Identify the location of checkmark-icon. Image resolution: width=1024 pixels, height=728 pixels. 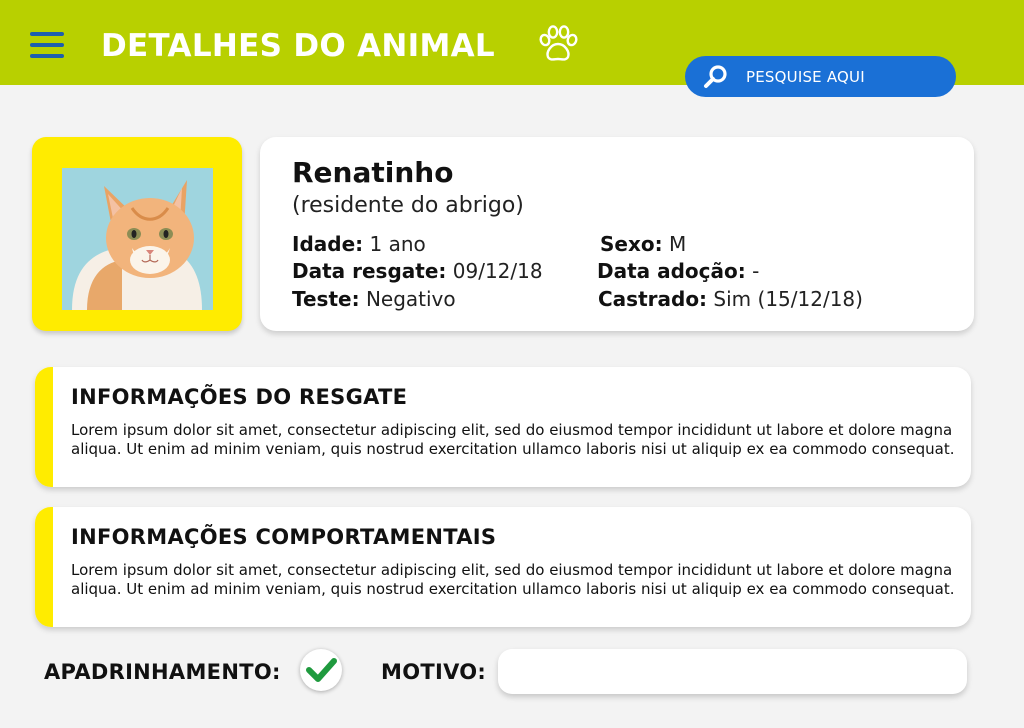
(321, 670).